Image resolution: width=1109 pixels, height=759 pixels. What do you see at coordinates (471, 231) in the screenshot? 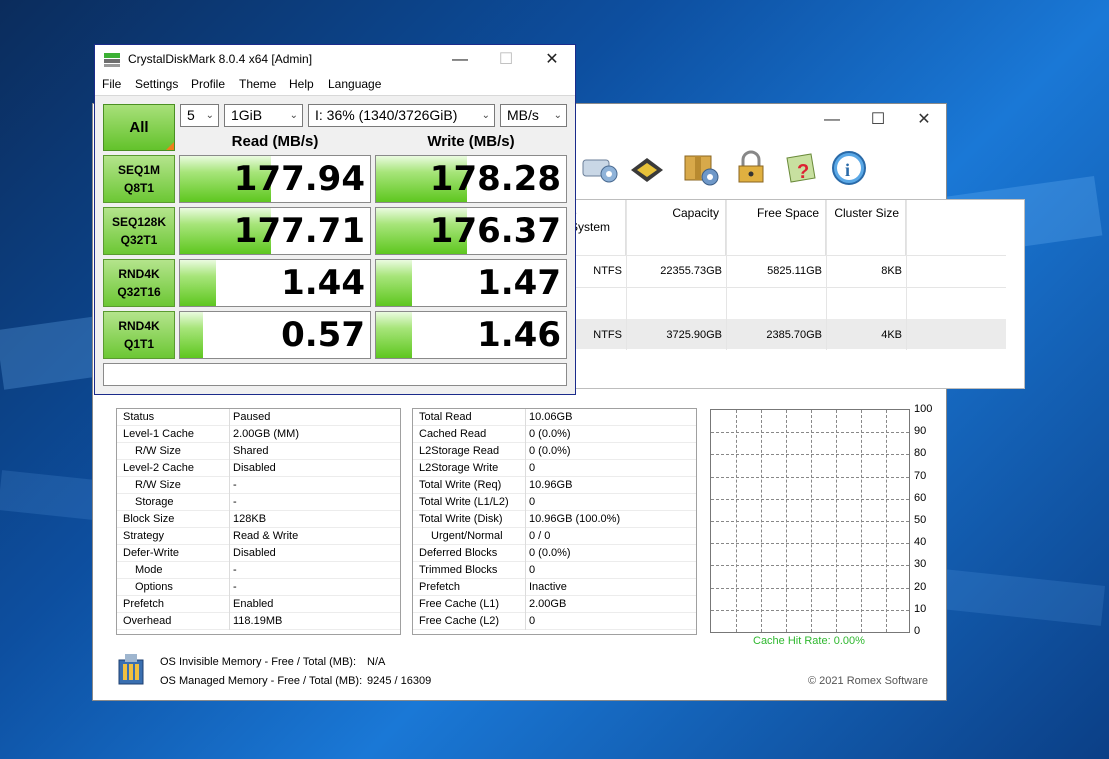
I see `write-result-cell: 176.37` at bounding box center [471, 231].